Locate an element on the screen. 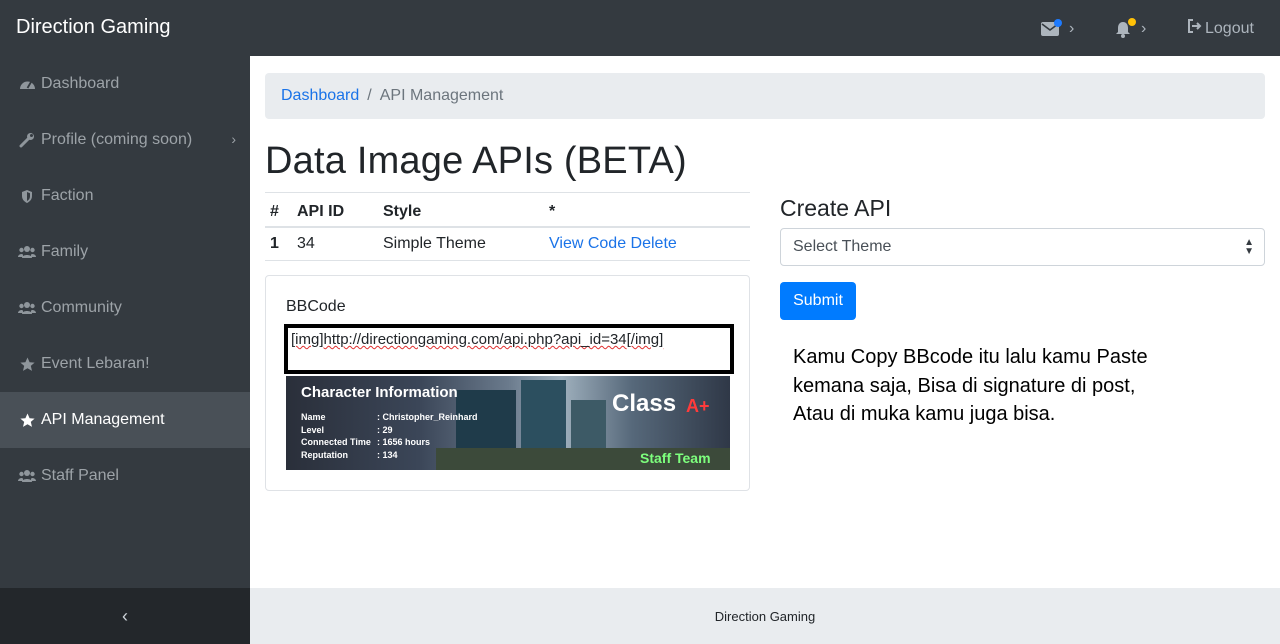 The width and height of the screenshot is (1280, 644). sidebar-item-staff-panel: Staff Panel is located at coordinates (125, 476).